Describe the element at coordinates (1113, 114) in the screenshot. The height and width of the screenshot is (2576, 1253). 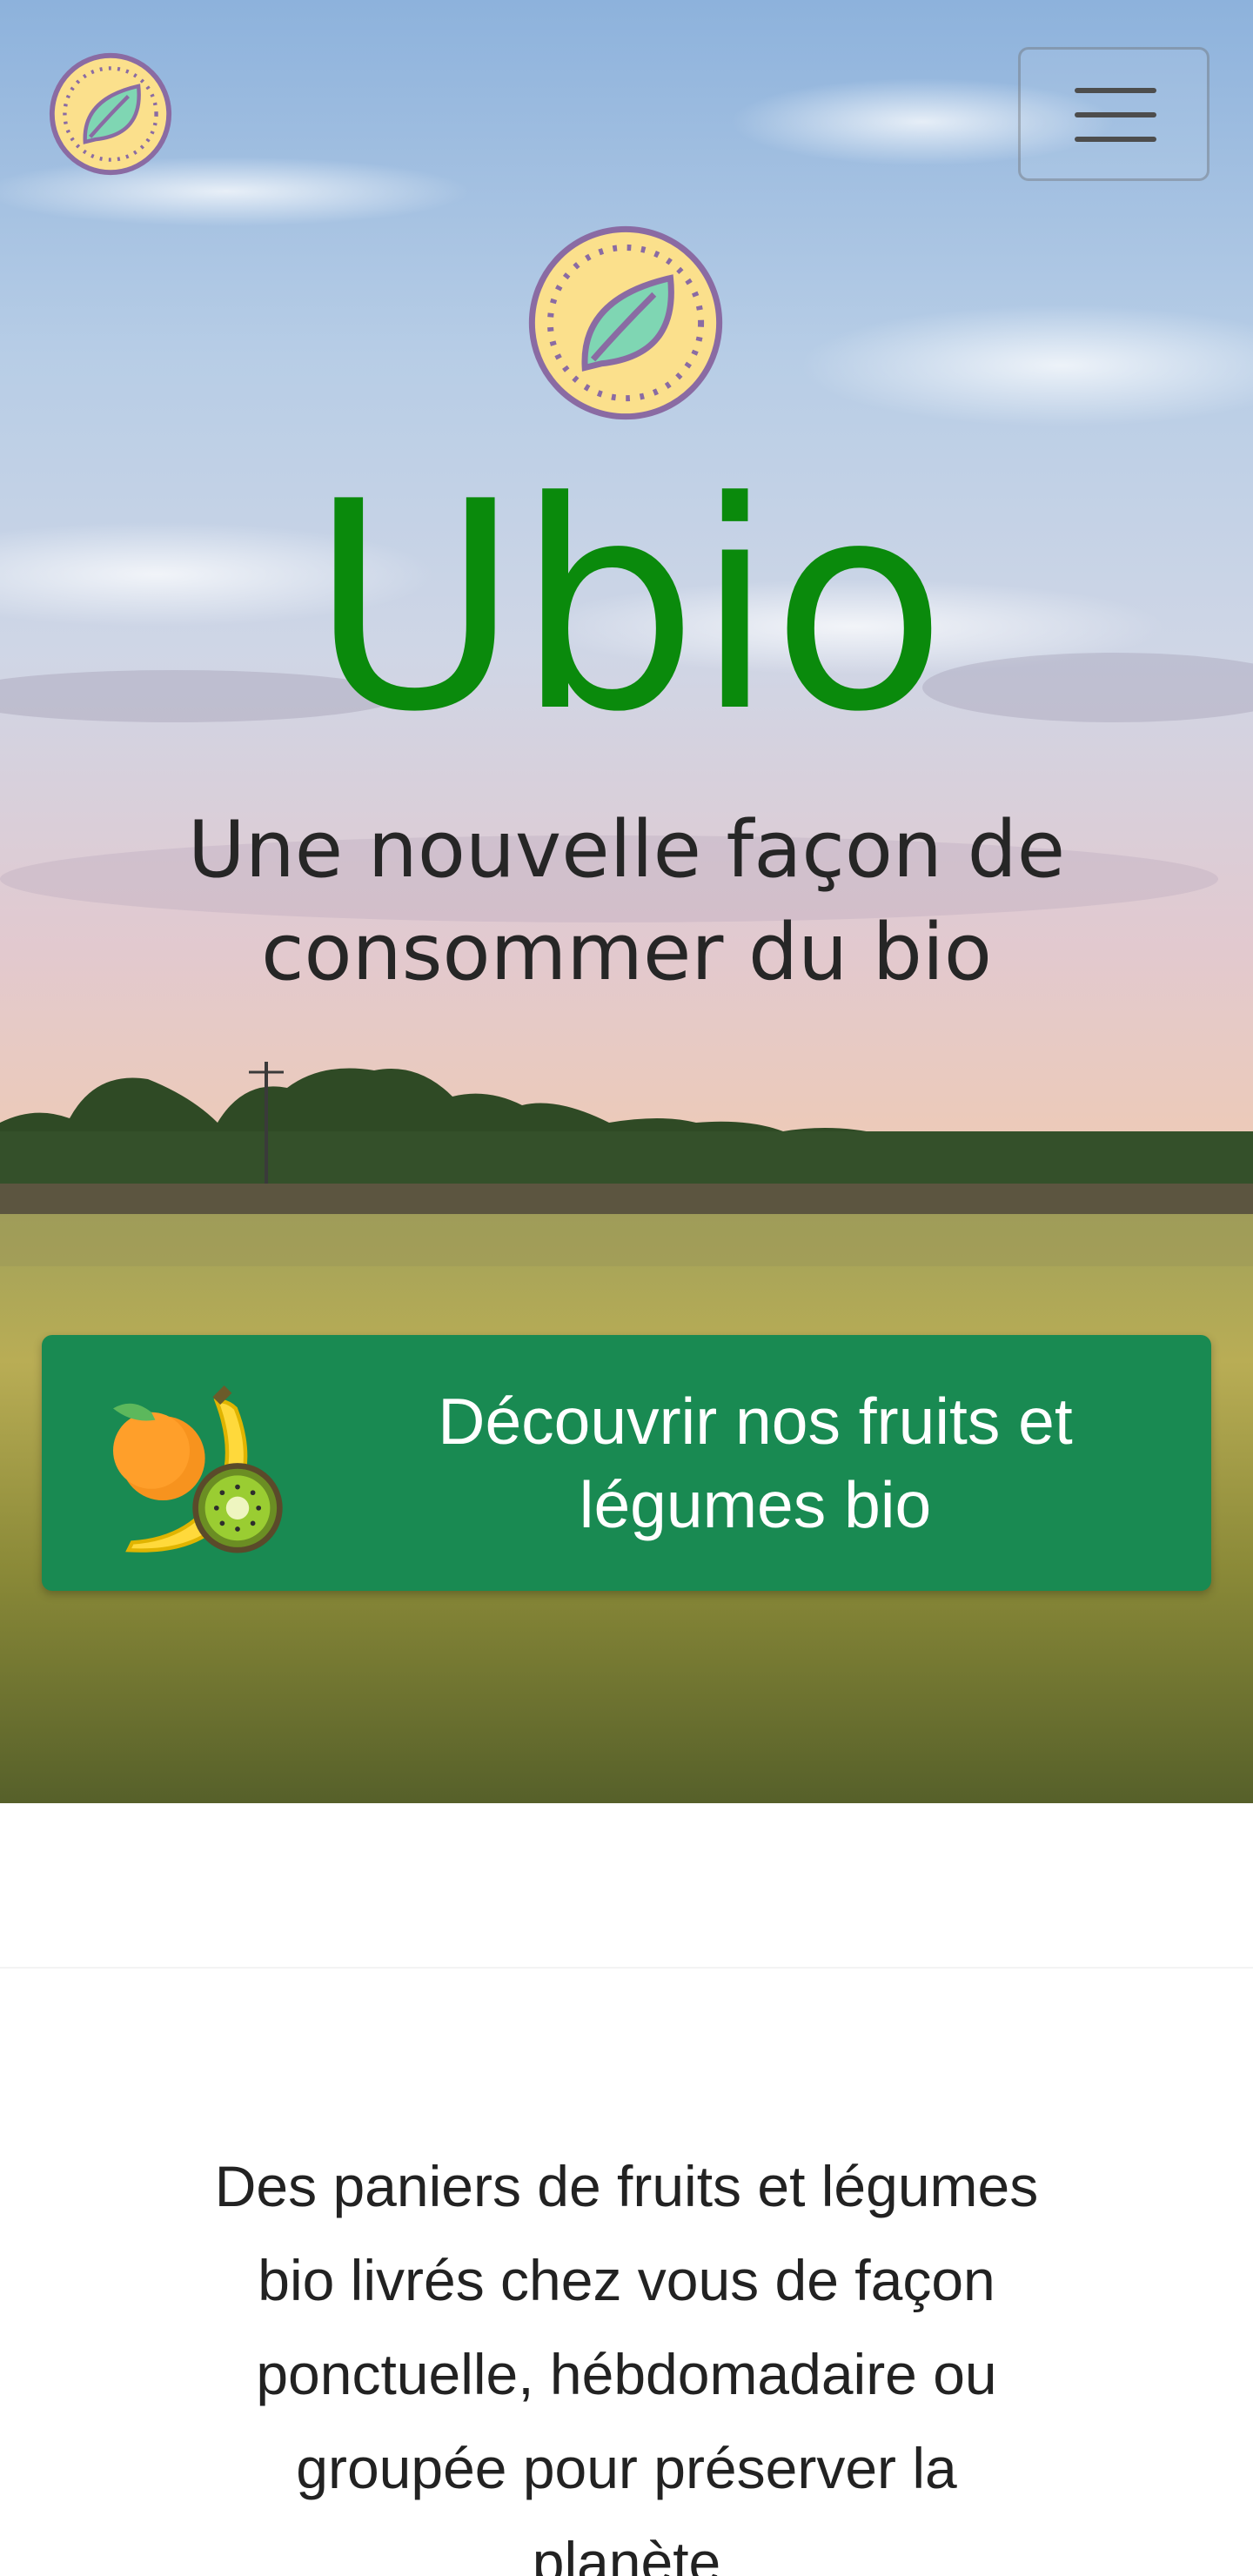
I see `menu-toggle-button` at that location.